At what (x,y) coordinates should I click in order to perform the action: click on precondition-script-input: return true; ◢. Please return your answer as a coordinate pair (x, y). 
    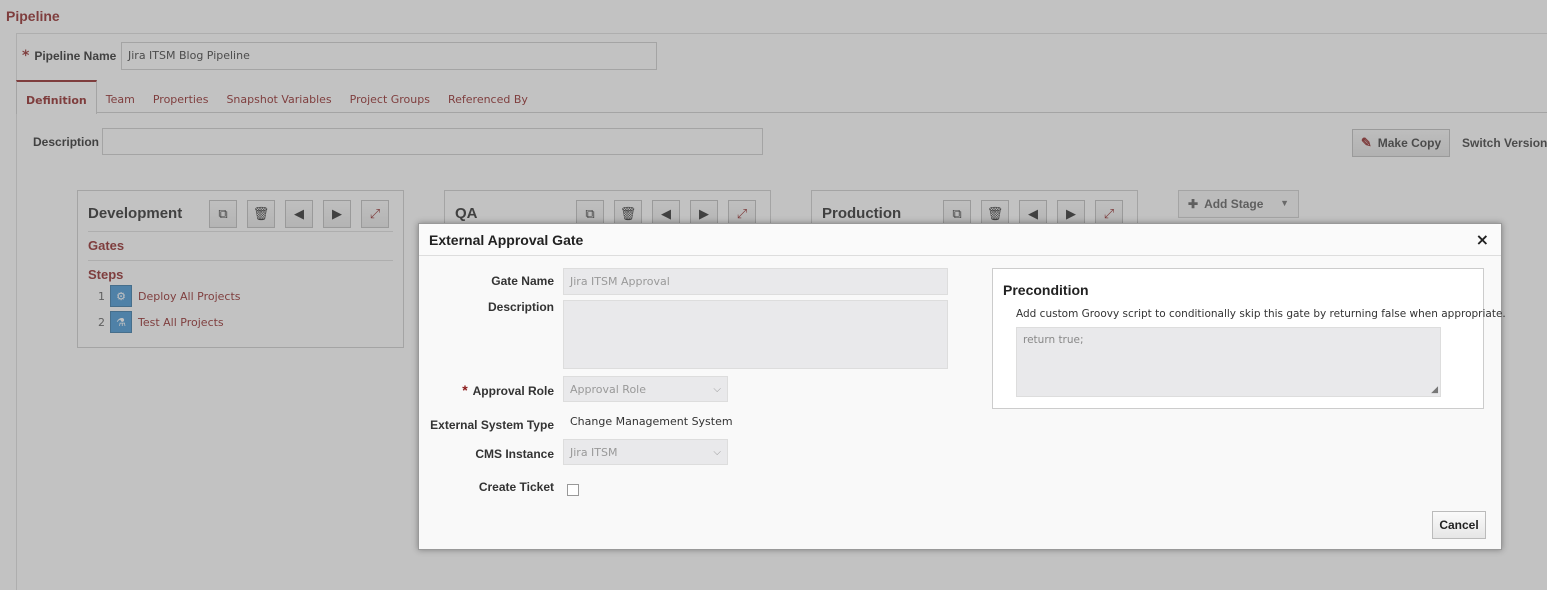
    Looking at the image, I should click on (1228, 362).